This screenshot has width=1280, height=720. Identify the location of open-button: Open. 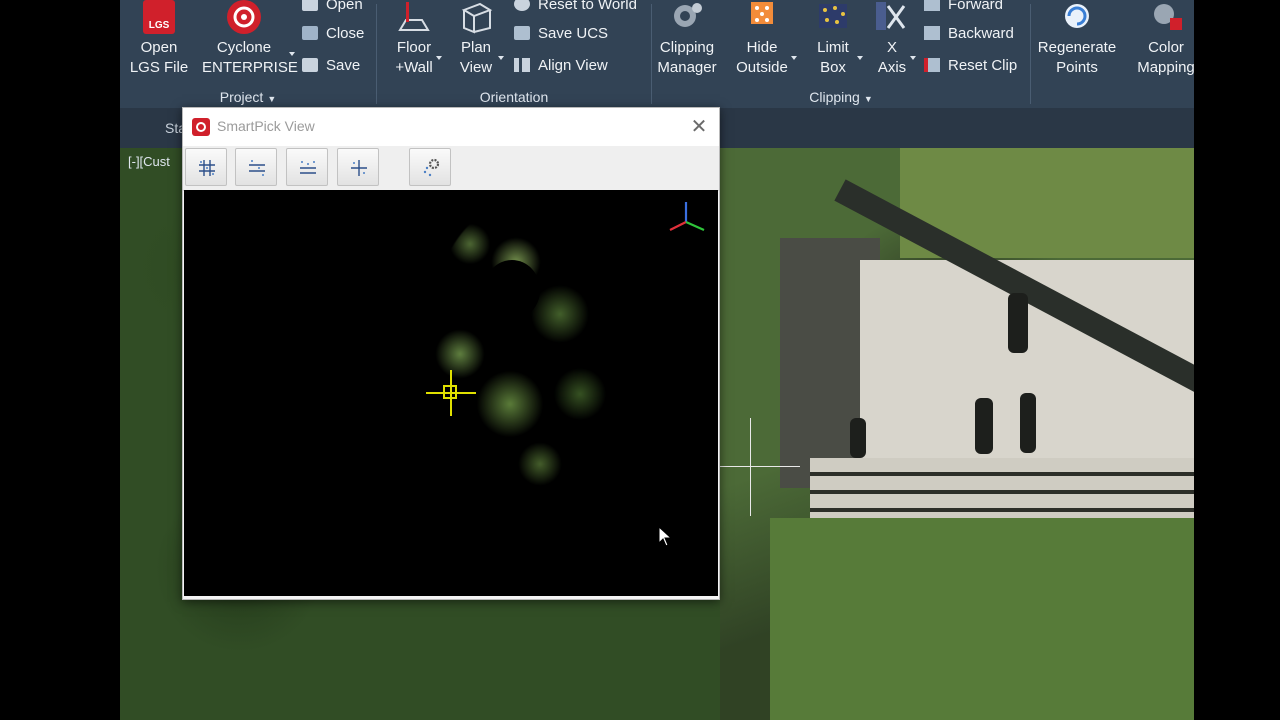
(332, 9).